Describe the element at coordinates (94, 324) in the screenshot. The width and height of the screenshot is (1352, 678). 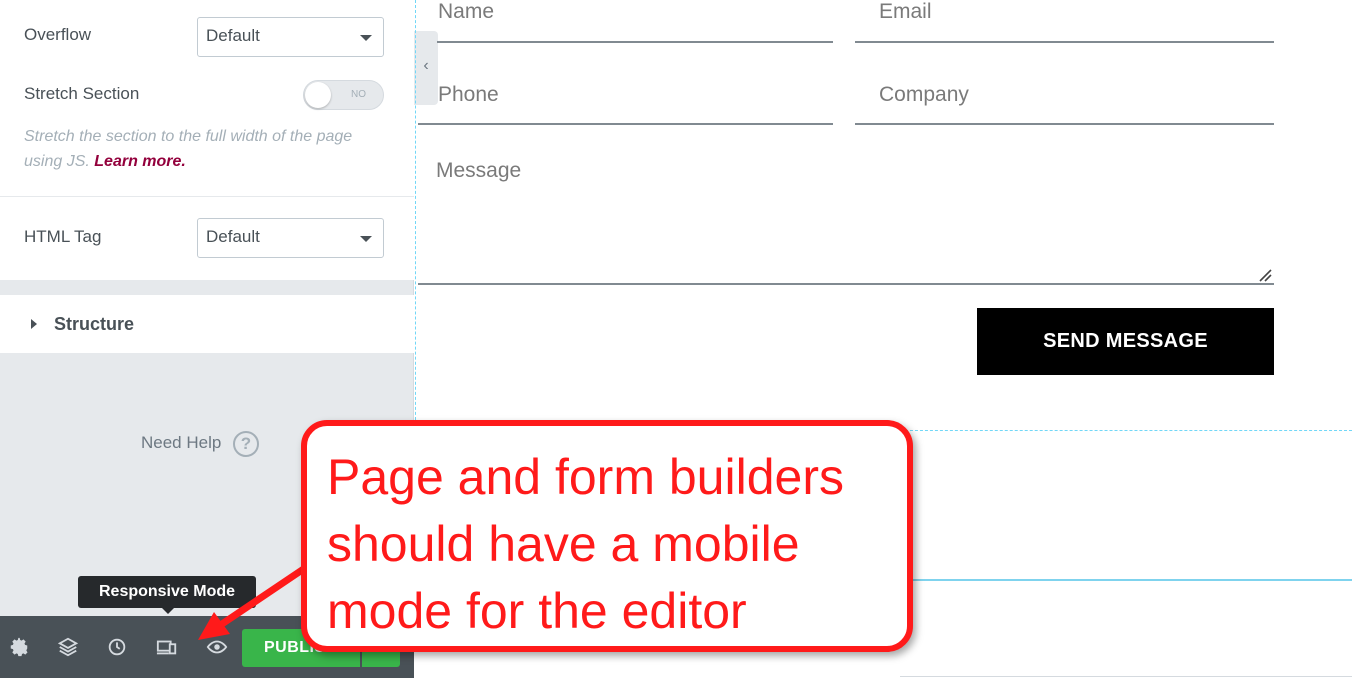
I see `structure-label: Structure` at that location.